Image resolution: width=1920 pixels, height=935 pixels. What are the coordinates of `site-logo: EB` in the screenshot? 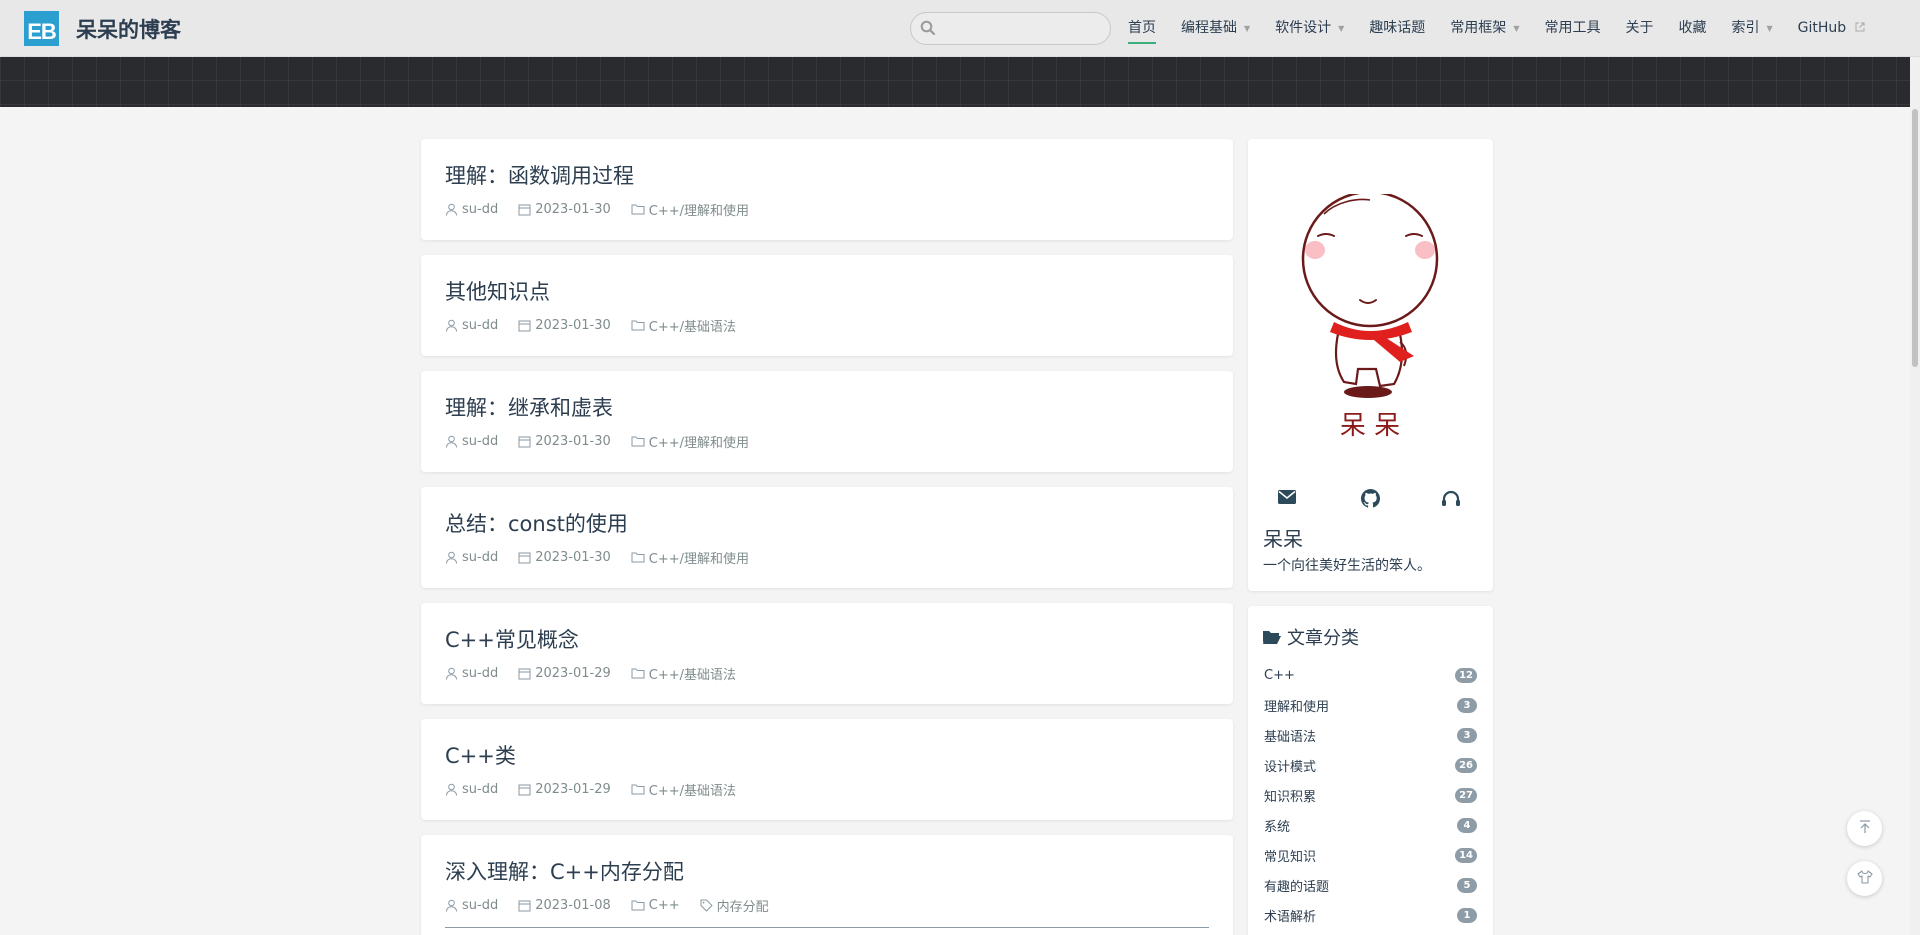 It's located at (41, 28).